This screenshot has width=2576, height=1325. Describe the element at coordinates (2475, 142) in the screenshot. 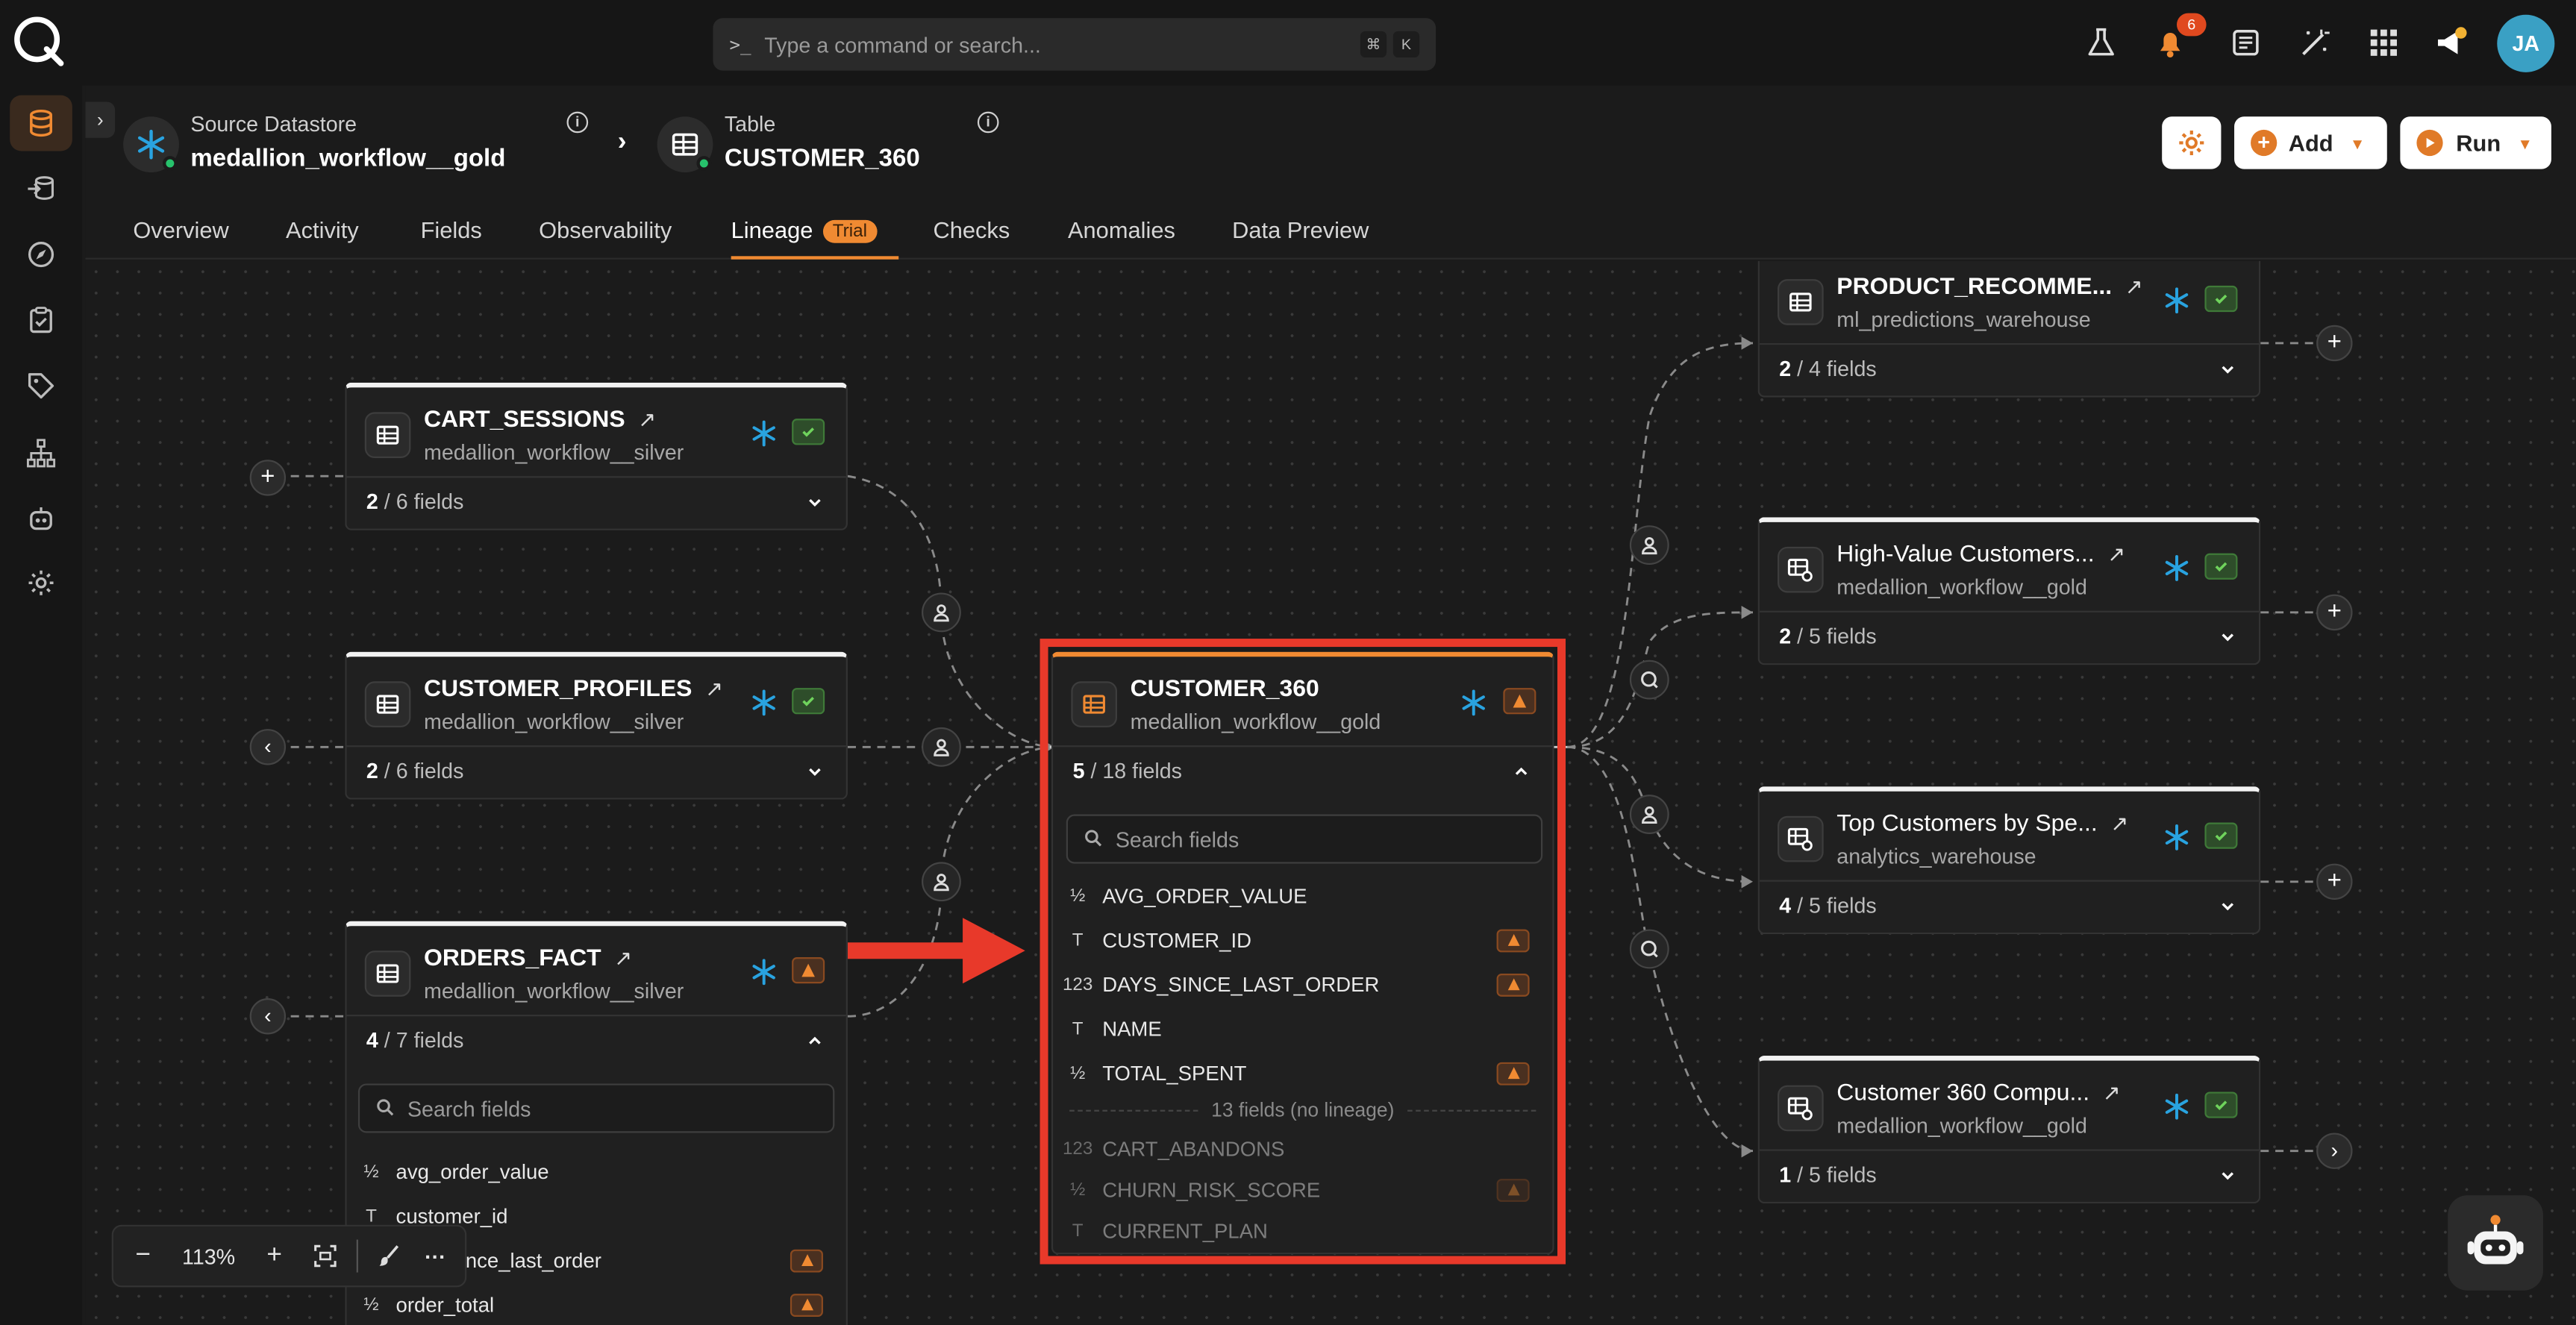

I see `run-button: Run ▾` at that location.